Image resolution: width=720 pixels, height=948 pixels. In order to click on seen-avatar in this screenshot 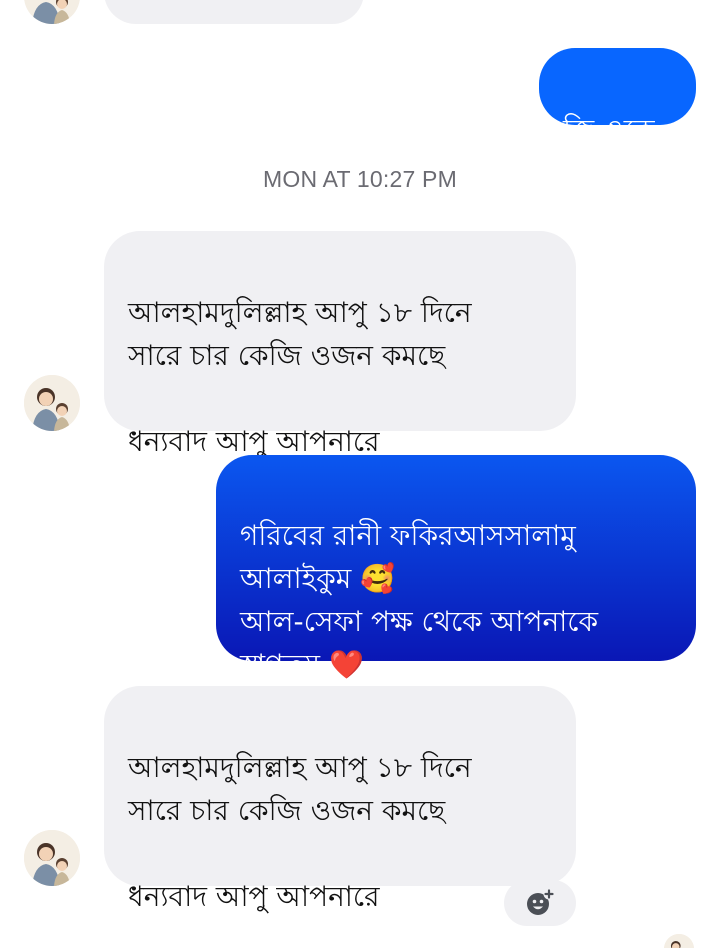, I will do `click(679, 941)`.